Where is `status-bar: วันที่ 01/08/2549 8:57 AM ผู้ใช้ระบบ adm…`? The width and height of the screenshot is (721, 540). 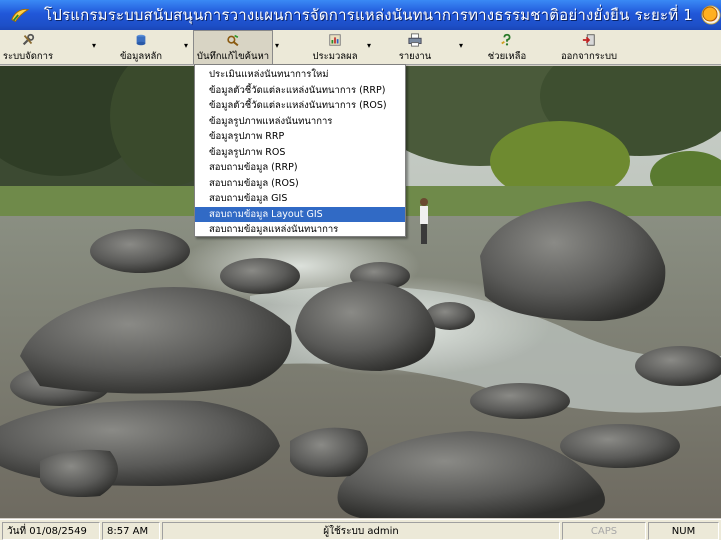 status-bar: วันที่ 01/08/2549 8:57 AM ผู้ใช้ระบบ adm… is located at coordinates (360, 529).